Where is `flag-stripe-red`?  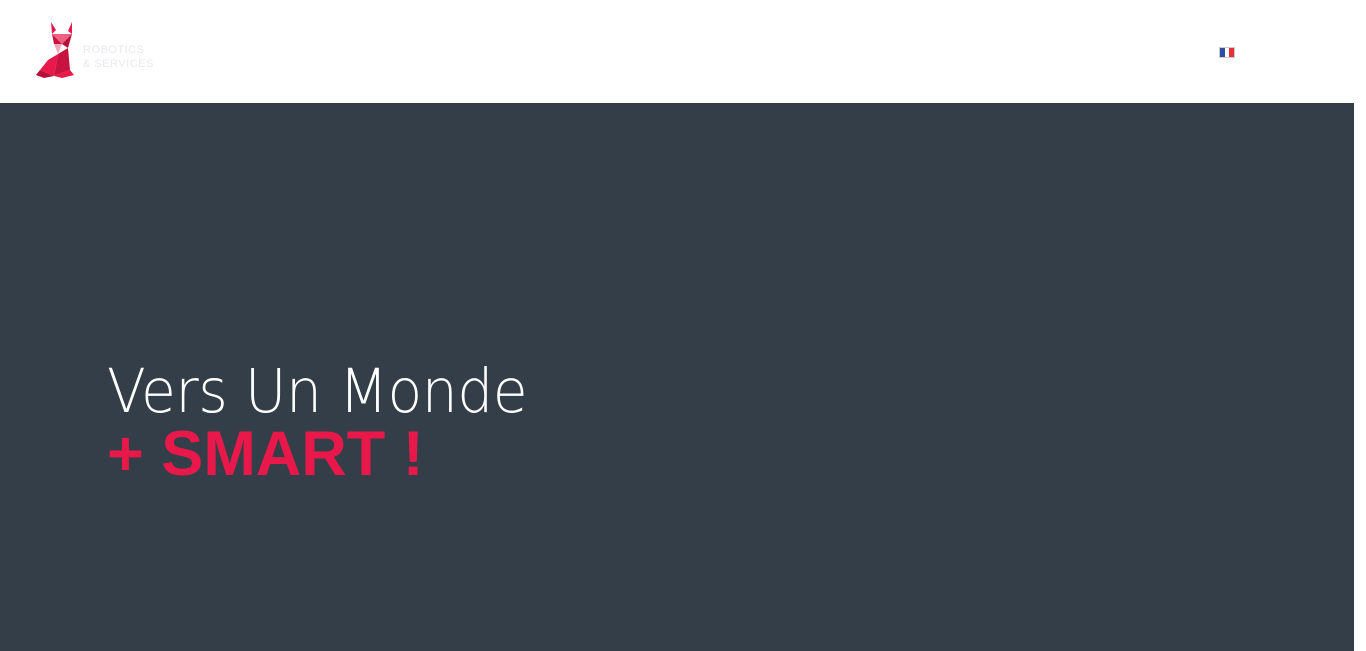
flag-stripe-red is located at coordinates (1232, 52).